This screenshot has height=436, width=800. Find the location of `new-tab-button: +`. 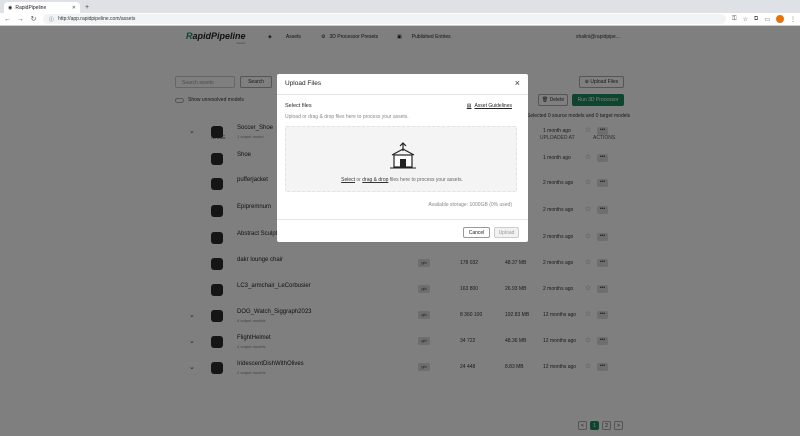

new-tab-button: + is located at coordinates (87, 7).